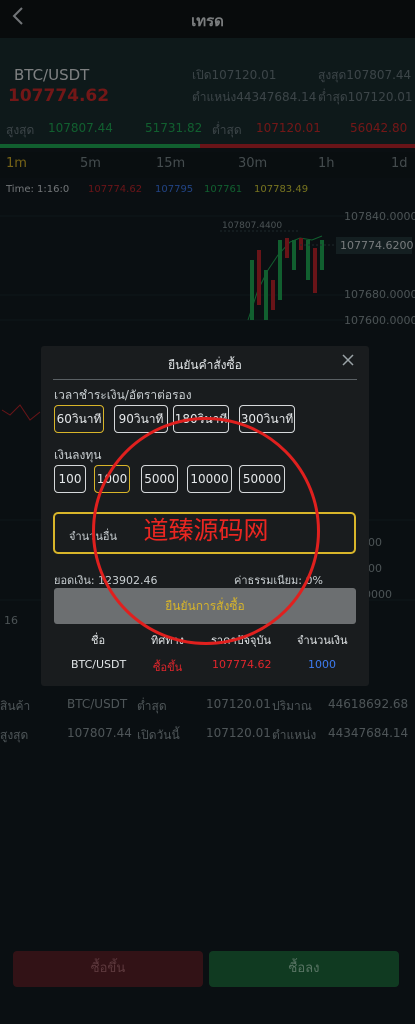 The width and height of the screenshot is (415, 1024). I want to click on close-icon, so click(349, 361).